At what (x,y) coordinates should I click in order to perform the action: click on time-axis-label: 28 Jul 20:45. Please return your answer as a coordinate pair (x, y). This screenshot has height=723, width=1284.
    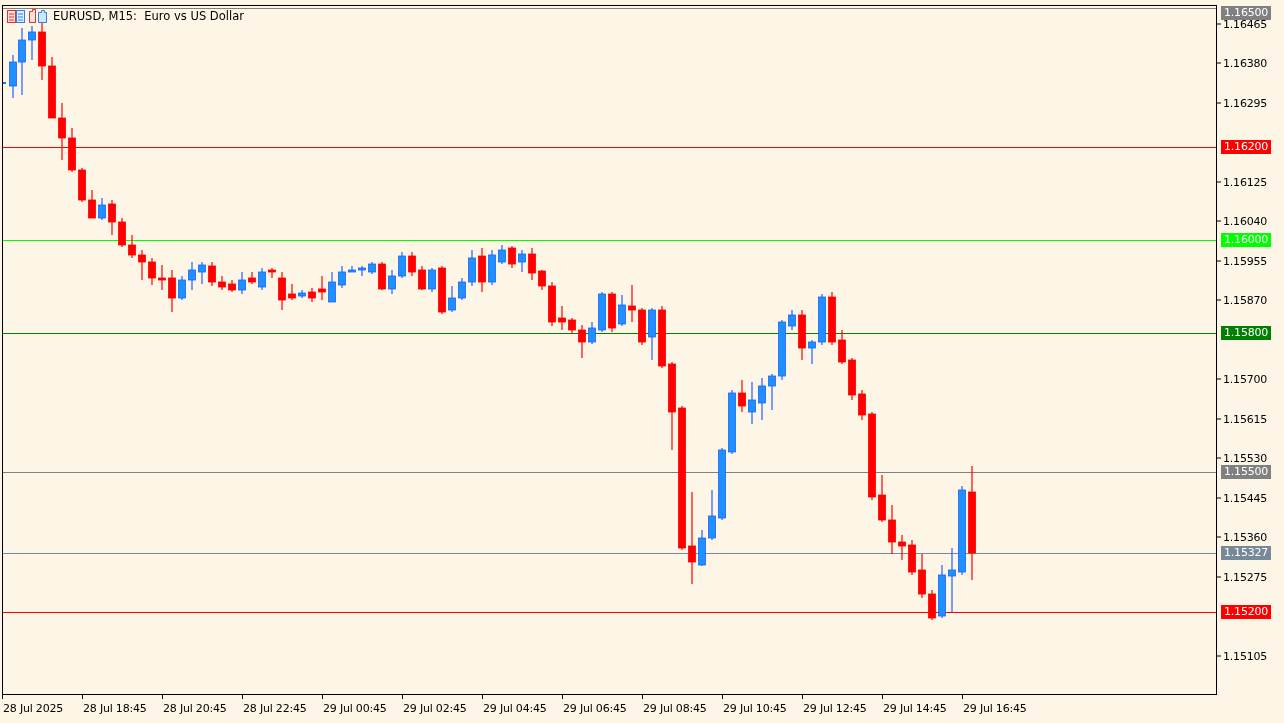
    Looking at the image, I should click on (195, 708).